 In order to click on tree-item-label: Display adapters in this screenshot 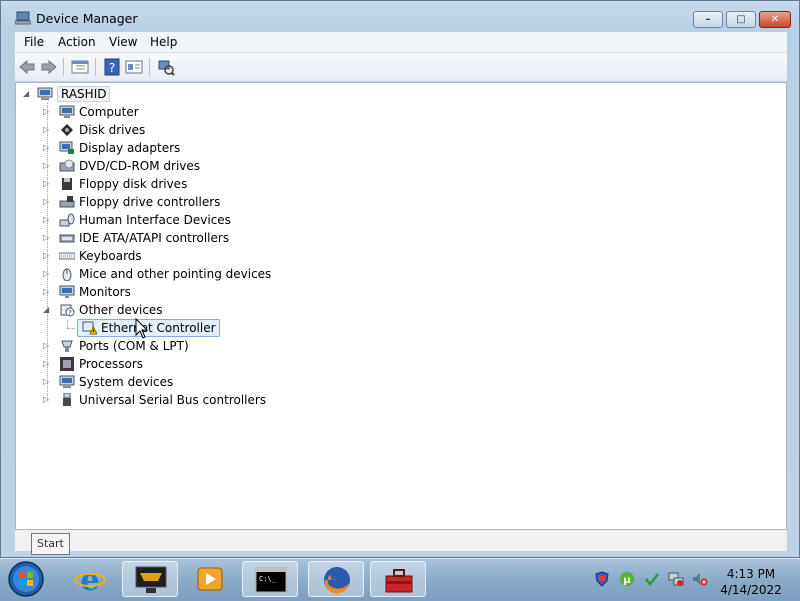, I will do `click(130, 148)`.